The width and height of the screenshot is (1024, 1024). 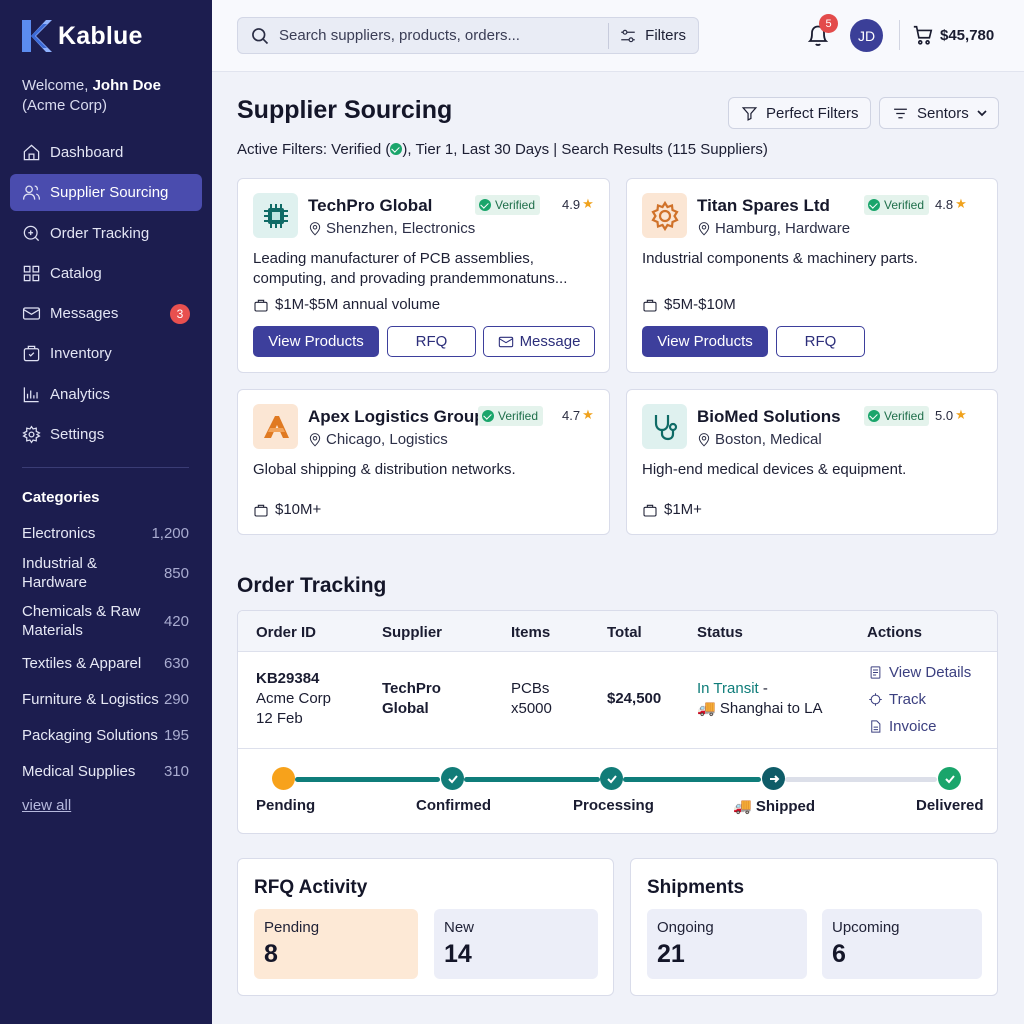 What do you see at coordinates (897, 699) in the screenshot?
I see `track-link: Track` at bounding box center [897, 699].